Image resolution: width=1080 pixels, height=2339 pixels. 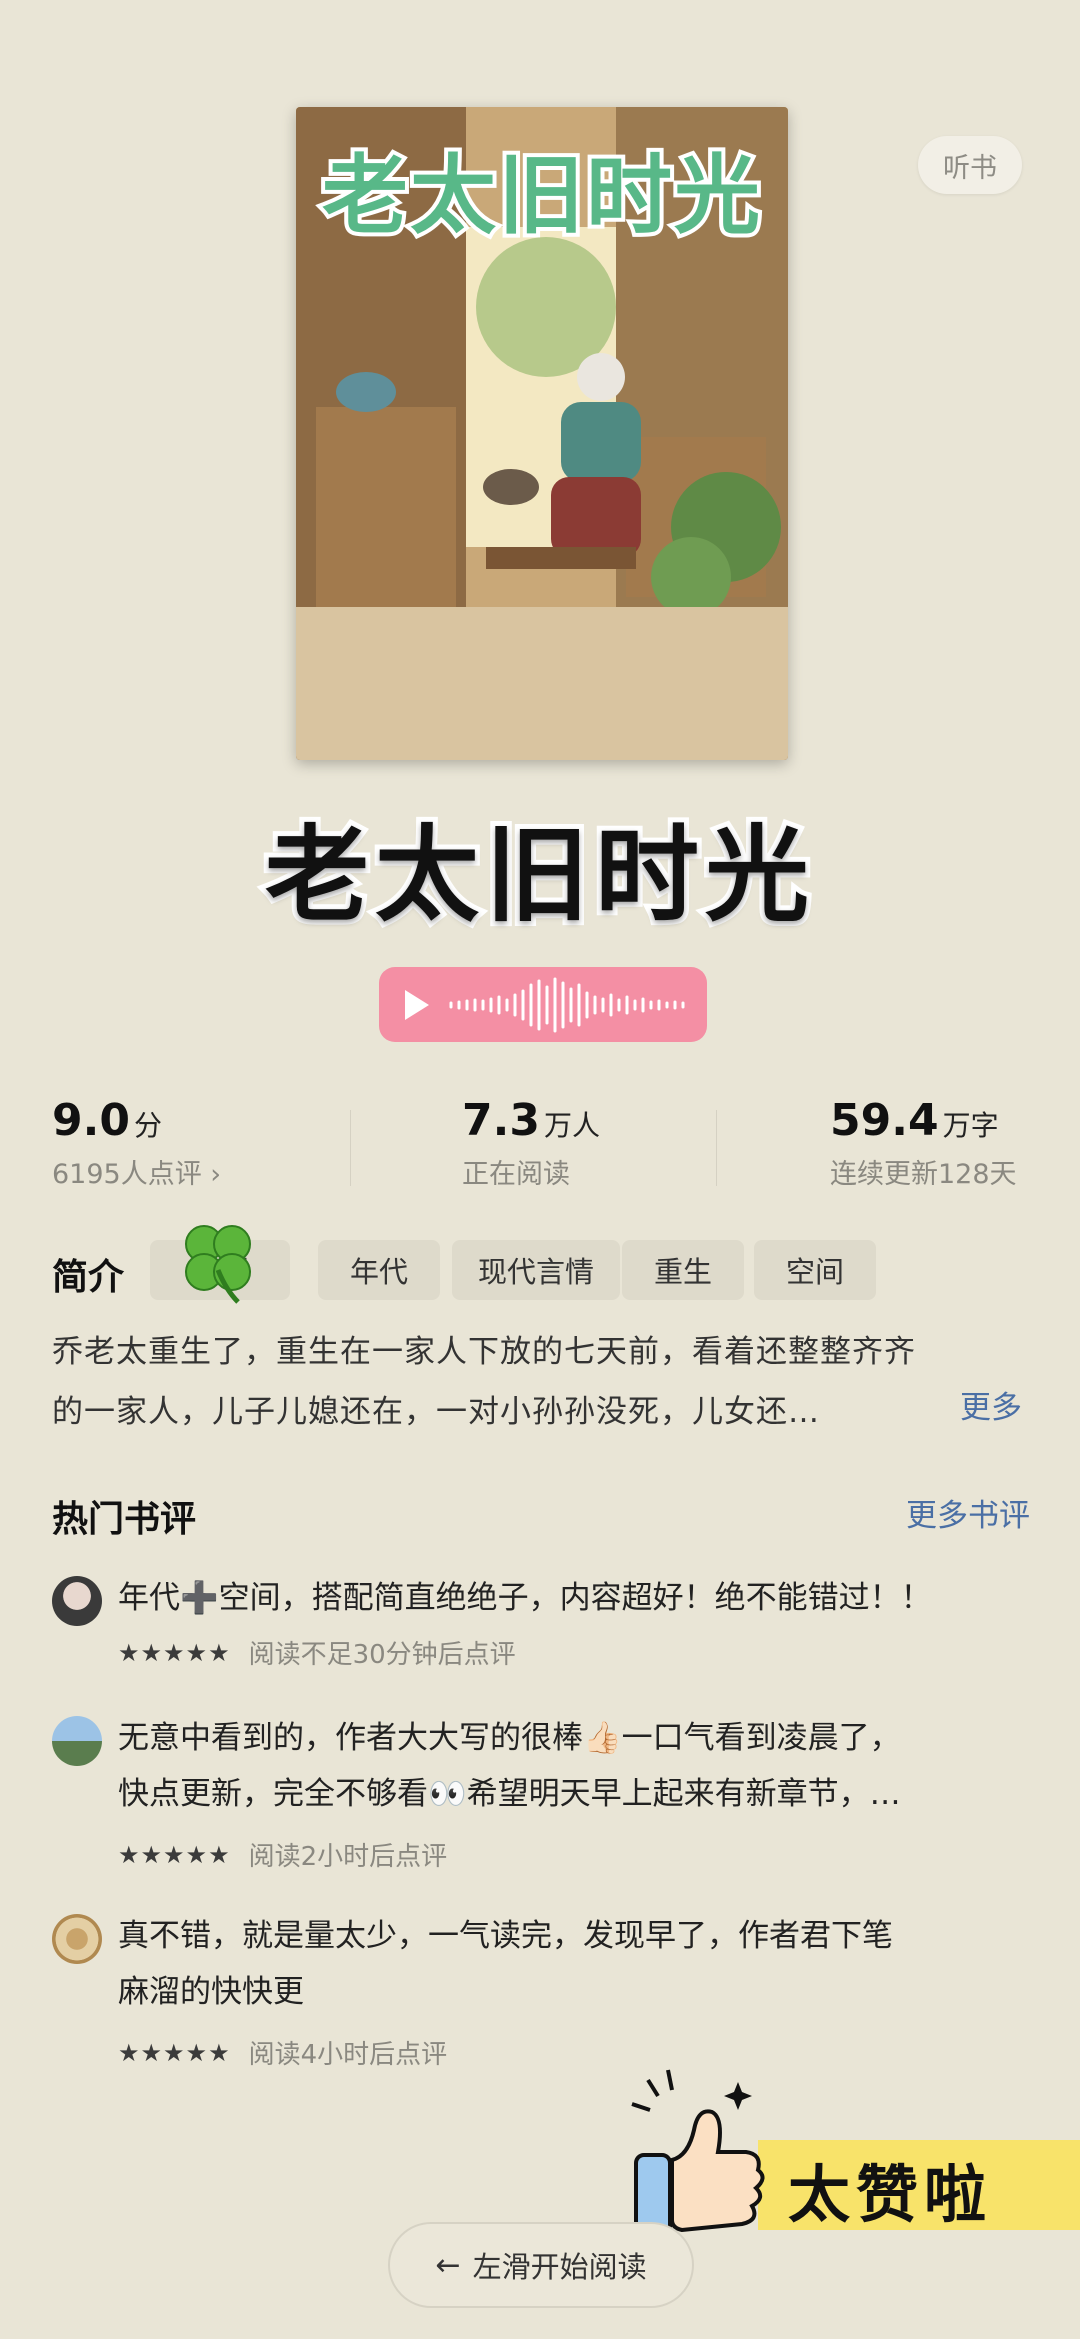 What do you see at coordinates (955, 1143) in the screenshot?
I see `stat-words: 59.4 万字 连续更新128天` at bounding box center [955, 1143].